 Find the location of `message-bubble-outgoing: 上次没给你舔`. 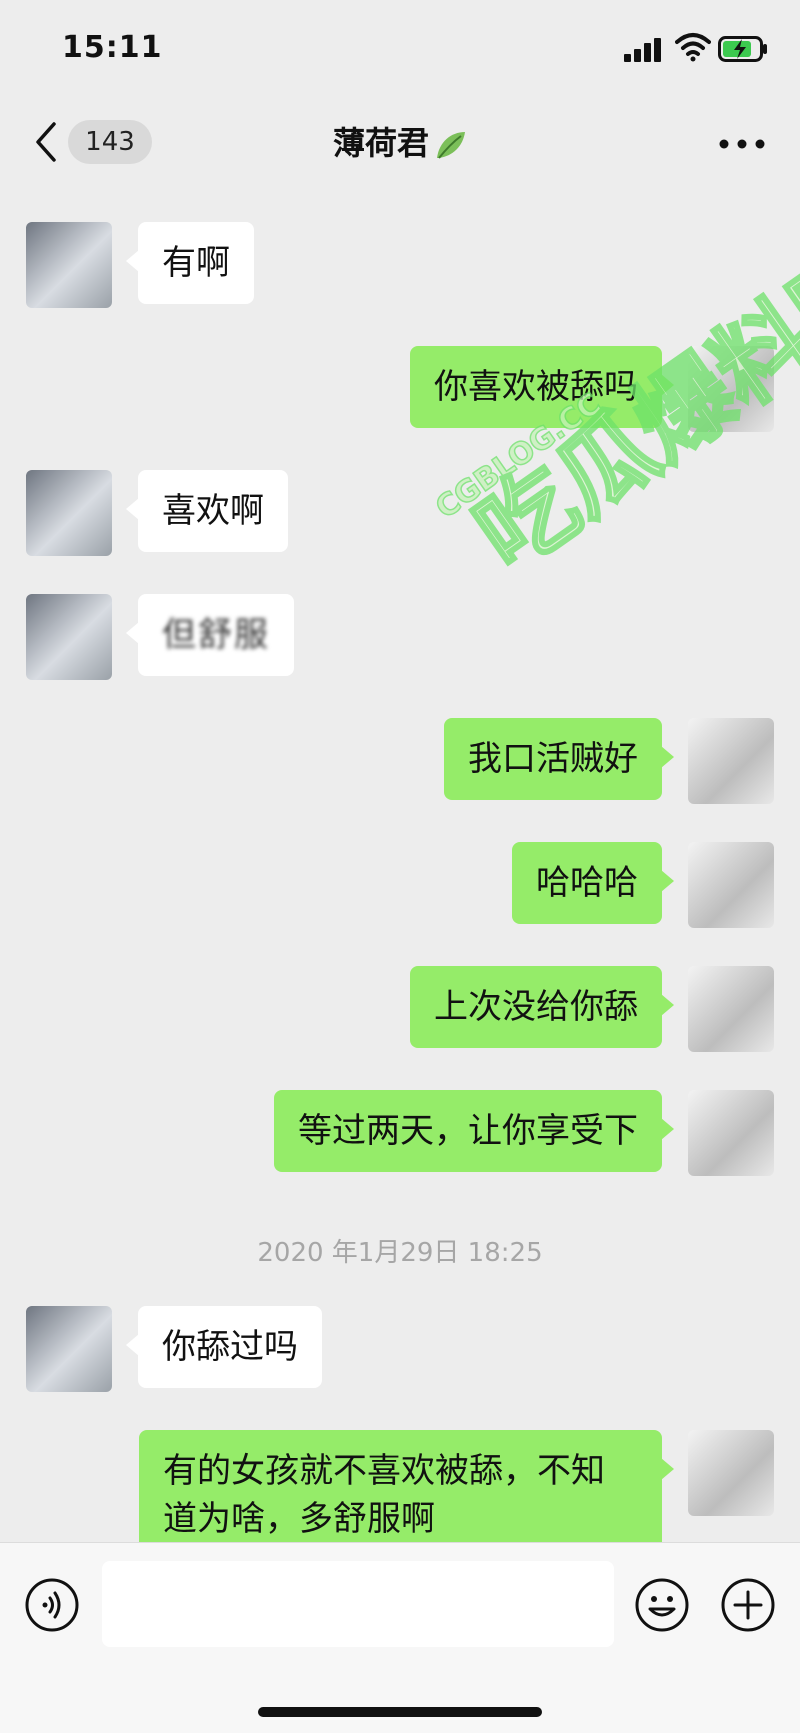

message-bubble-outgoing: 上次没给你舔 is located at coordinates (542, 1007).